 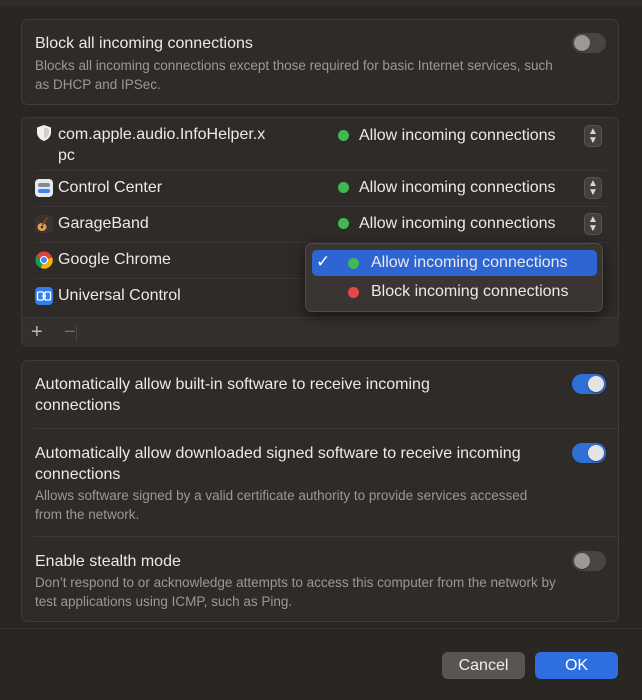 What do you see at coordinates (320, 332) in the screenshot?
I see `list-footer: + −` at bounding box center [320, 332].